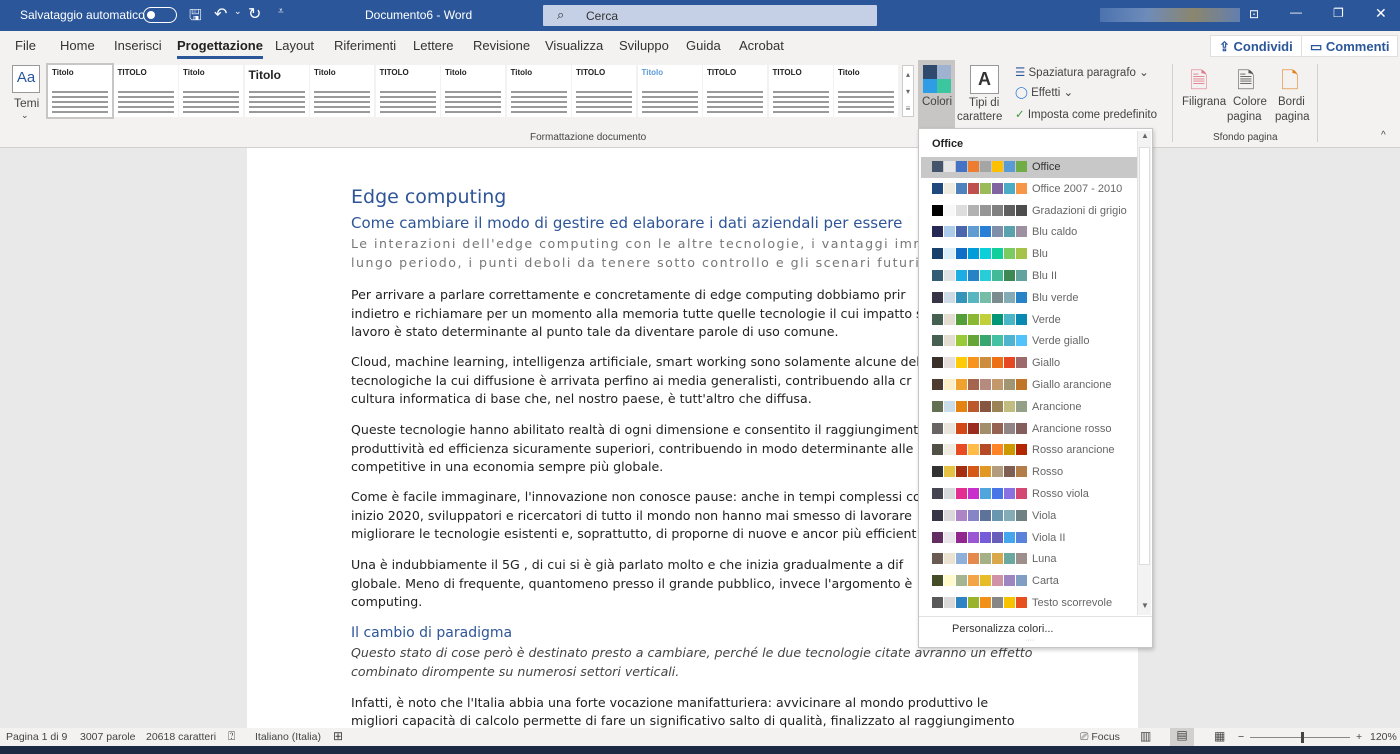  I want to click on dropdown-scrollbar: ▲ ▼, so click(1144, 373).